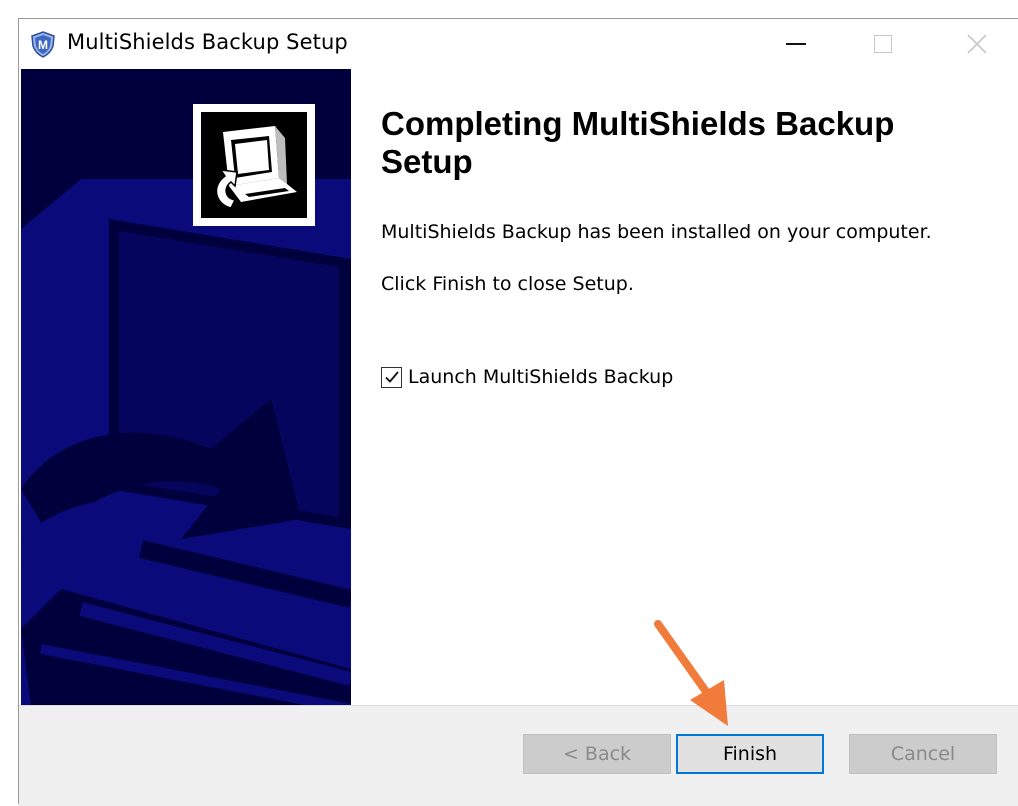  What do you see at coordinates (638, 142) in the screenshot?
I see `page-title: Completing MultiShields Backup Setup` at bounding box center [638, 142].